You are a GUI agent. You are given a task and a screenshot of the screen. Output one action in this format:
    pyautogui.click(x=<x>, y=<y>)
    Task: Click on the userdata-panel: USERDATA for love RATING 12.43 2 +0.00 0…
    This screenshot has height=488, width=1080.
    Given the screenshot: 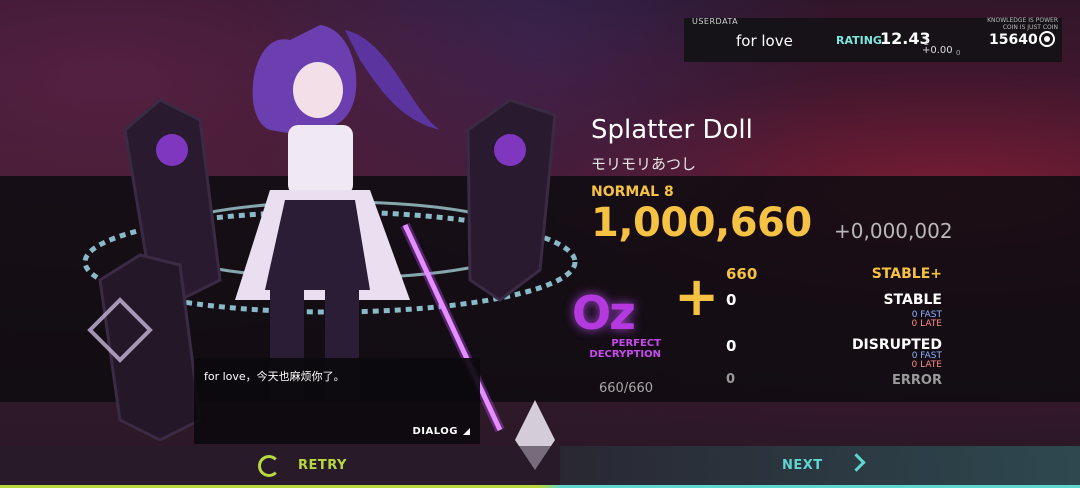 What is the action you would take?
    pyautogui.click(x=873, y=39)
    